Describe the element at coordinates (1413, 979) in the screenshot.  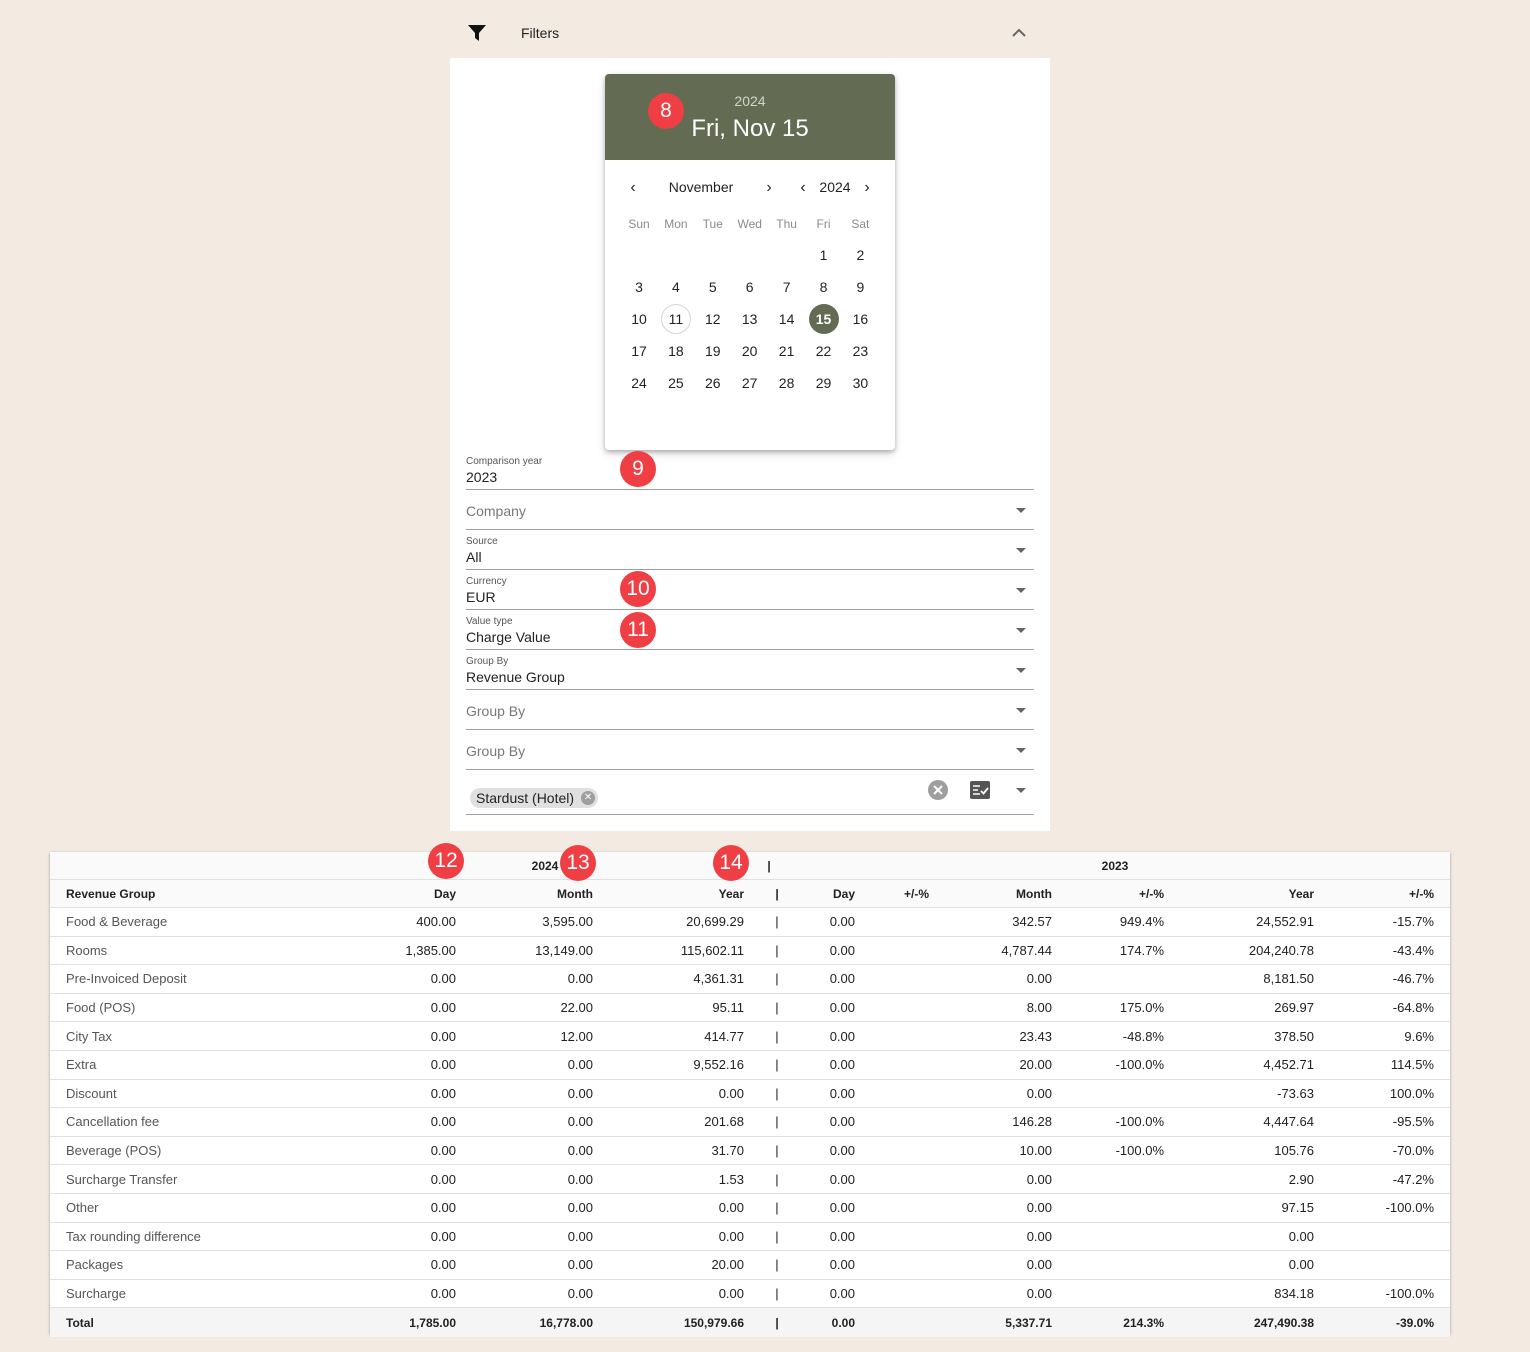
I see `cell-cmp-year-pct: -46.7%` at that location.